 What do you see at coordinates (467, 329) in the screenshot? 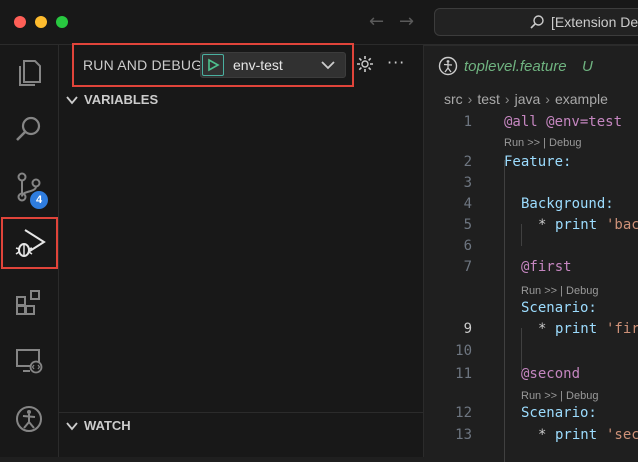
I see `line-number: 9` at bounding box center [467, 329].